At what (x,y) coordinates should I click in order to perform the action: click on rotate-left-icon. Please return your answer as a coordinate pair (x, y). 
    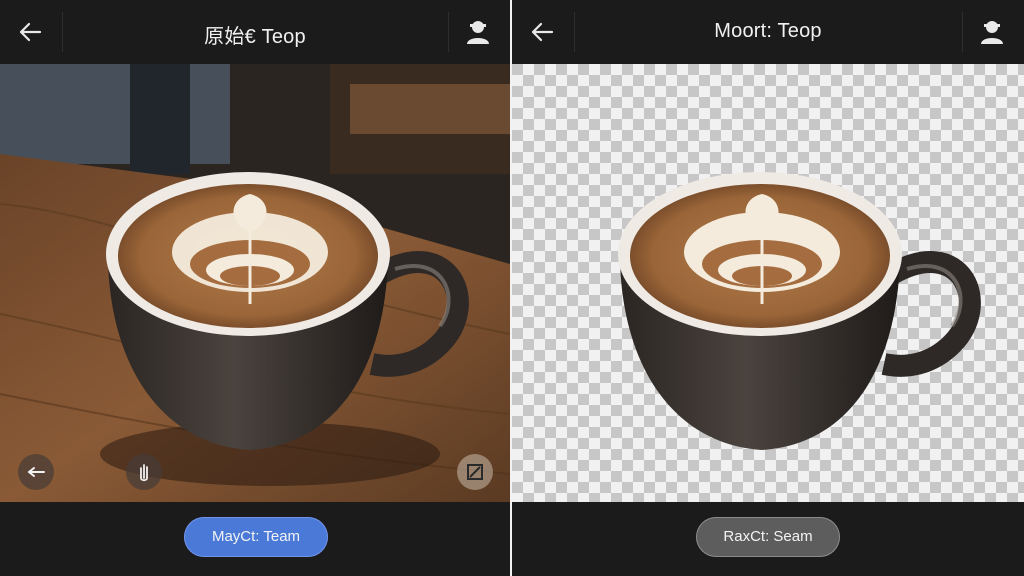
    Looking at the image, I should click on (36, 472).